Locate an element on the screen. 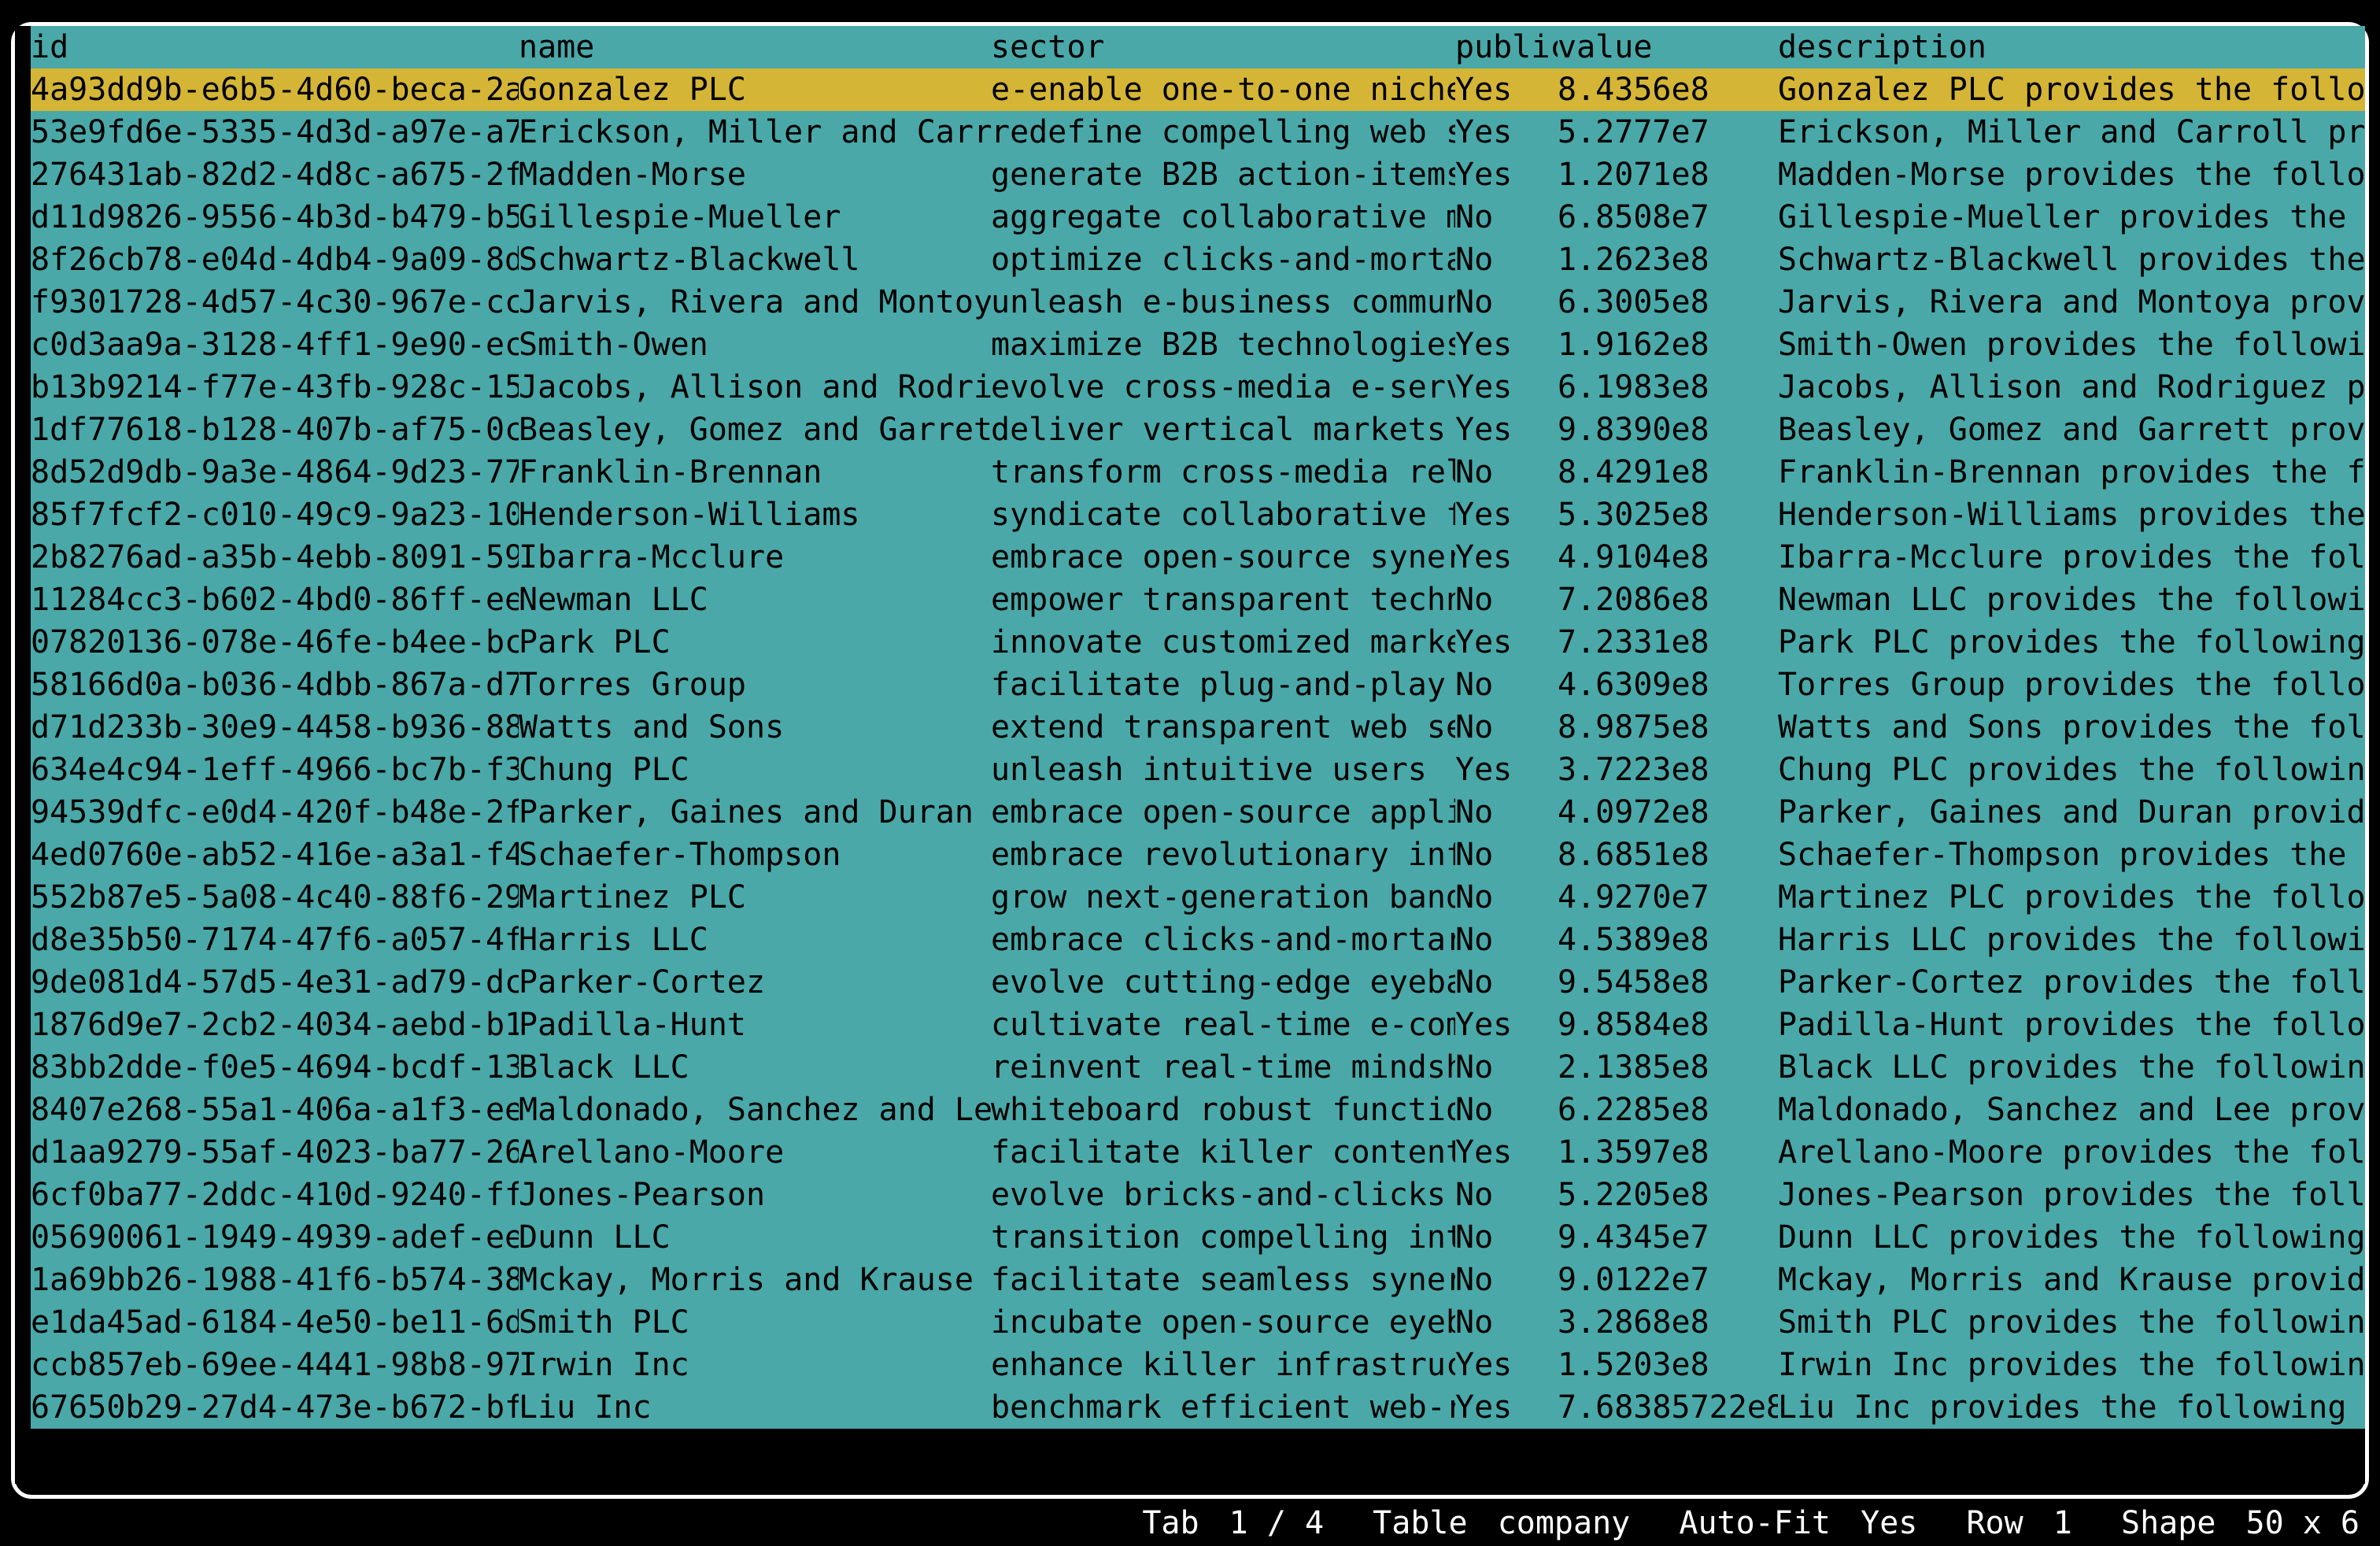 This screenshot has height=1546, width=2380. cell-value: 3.2868e8 is located at coordinates (1668, 1322).